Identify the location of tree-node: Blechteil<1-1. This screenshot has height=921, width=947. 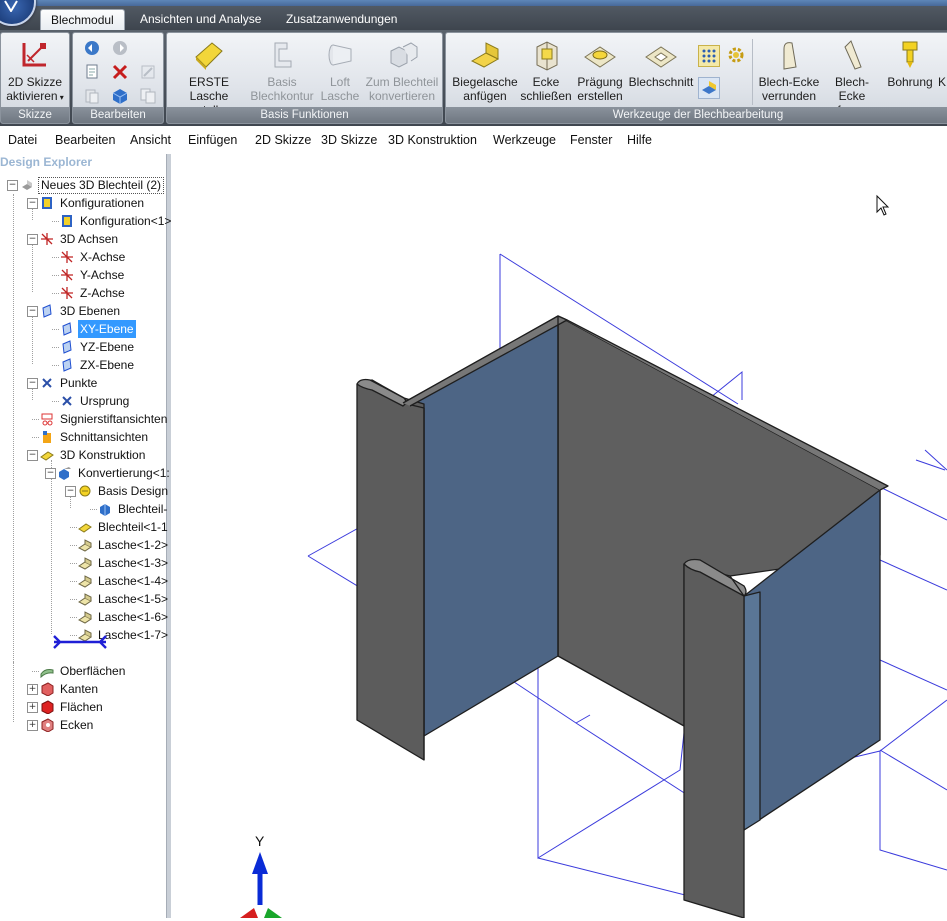
(84, 527).